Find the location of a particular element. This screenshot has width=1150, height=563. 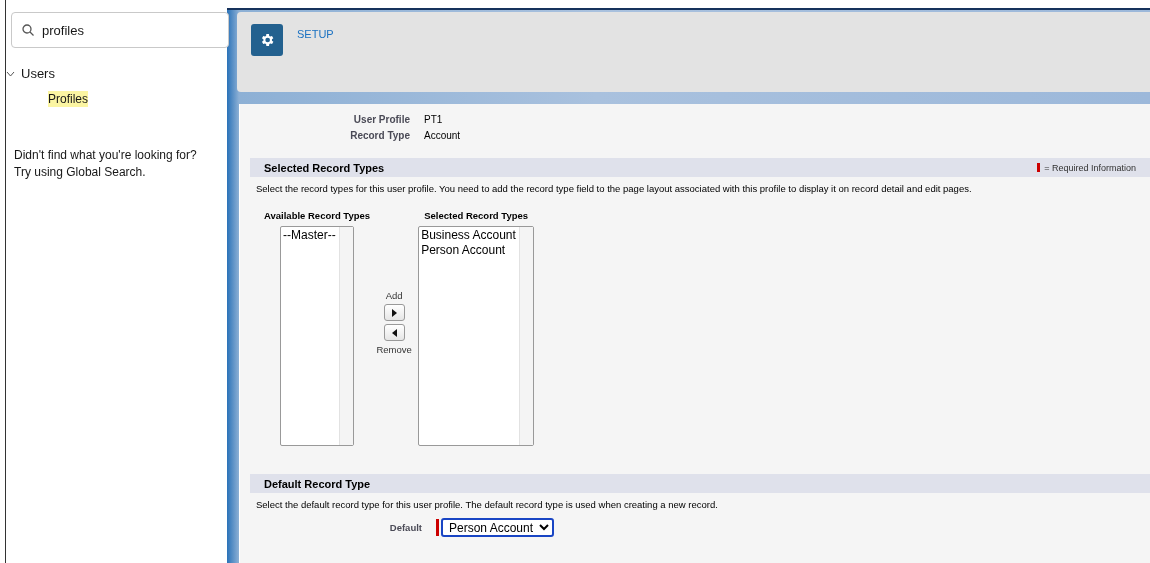

triangle-left-icon is located at coordinates (394, 332).